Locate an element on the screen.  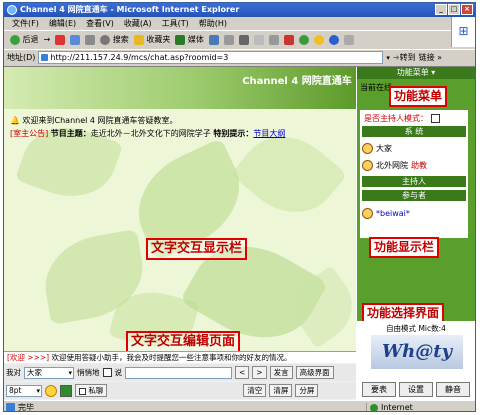
channel-banner is located at coordinates (180, 88).